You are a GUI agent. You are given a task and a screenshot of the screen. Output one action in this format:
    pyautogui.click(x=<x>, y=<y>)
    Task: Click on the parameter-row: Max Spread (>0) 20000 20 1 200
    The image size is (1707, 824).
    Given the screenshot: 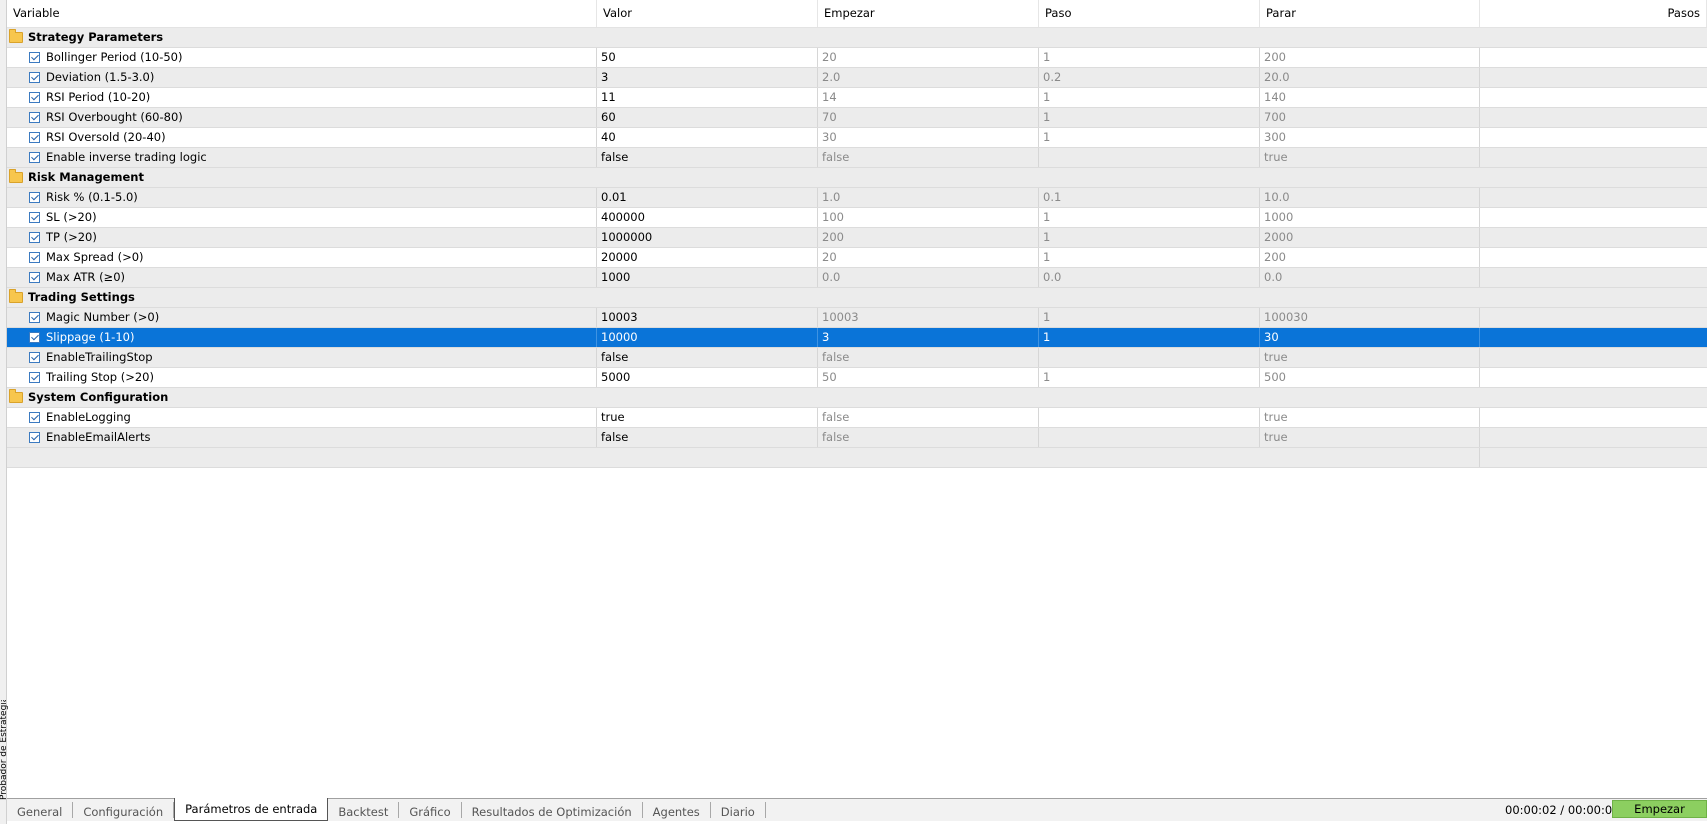 What is the action you would take?
    pyautogui.click(x=857, y=258)
    